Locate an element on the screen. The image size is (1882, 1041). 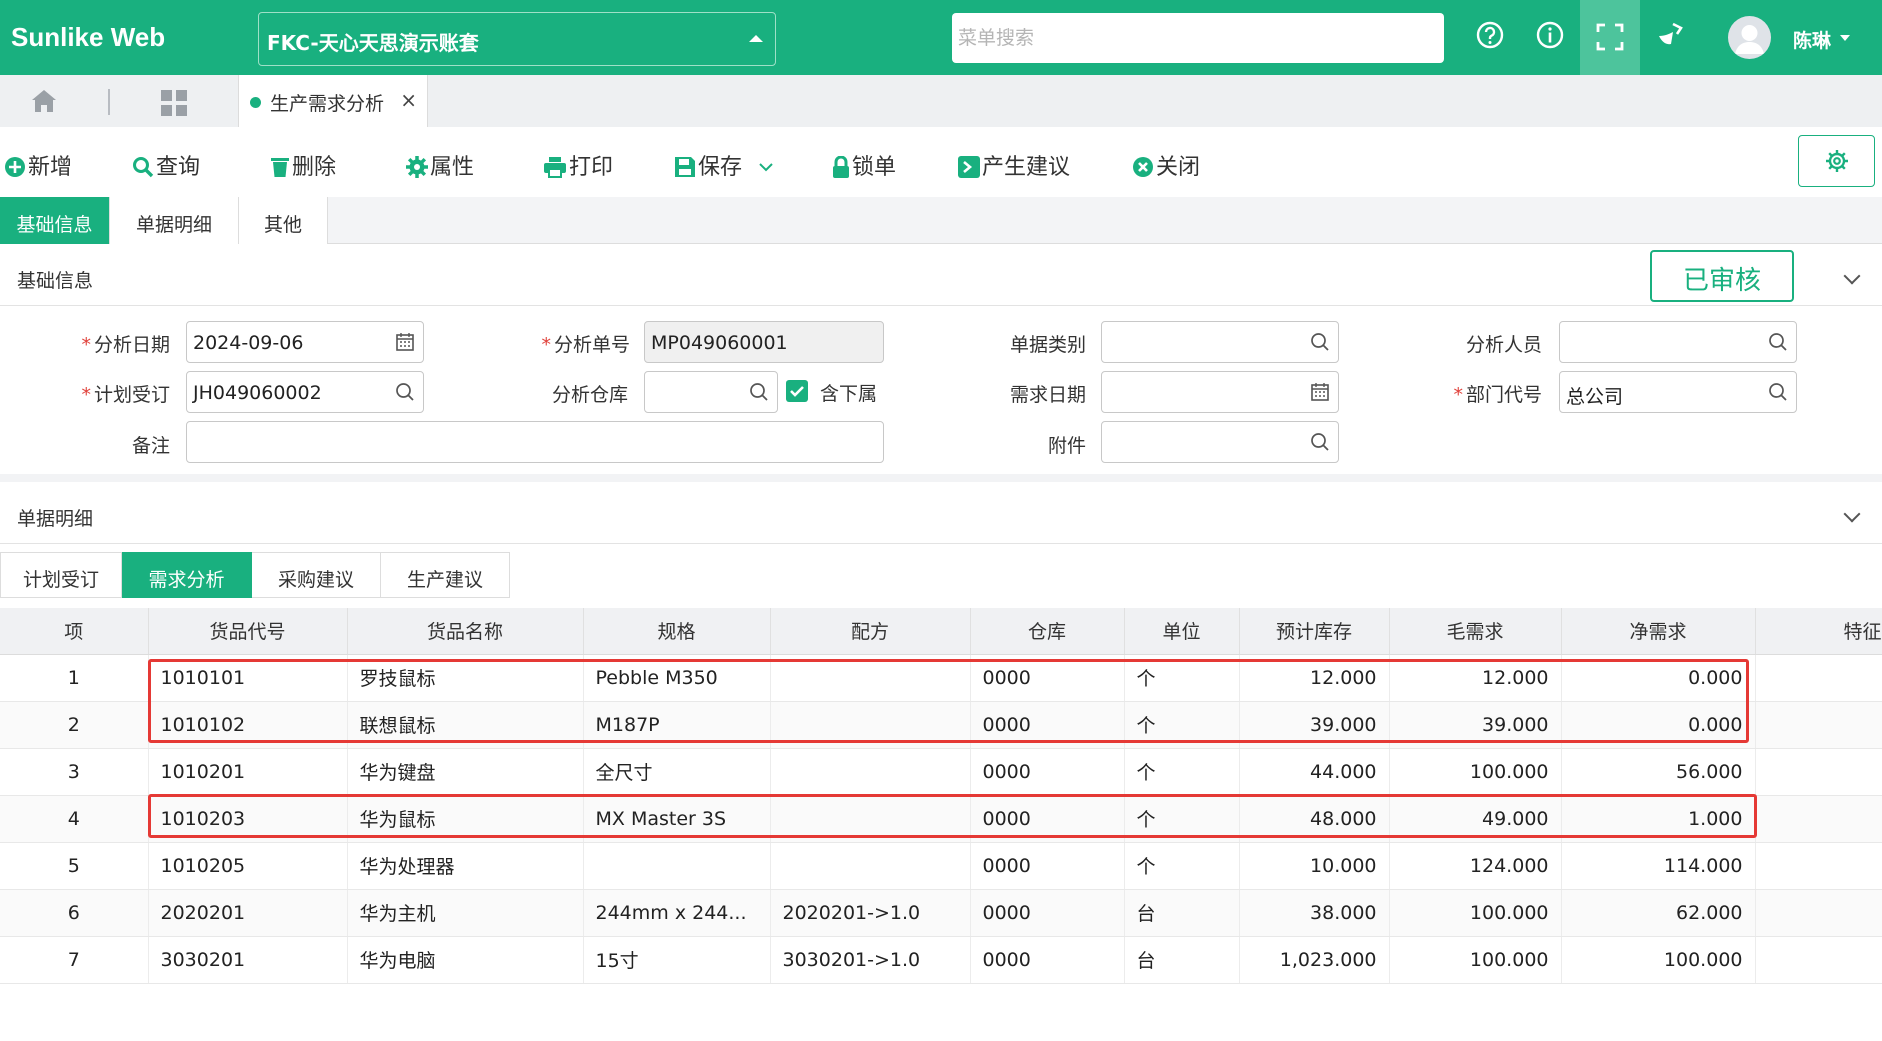
column-header: 预计库存 is located at coordinates (1314, 631).